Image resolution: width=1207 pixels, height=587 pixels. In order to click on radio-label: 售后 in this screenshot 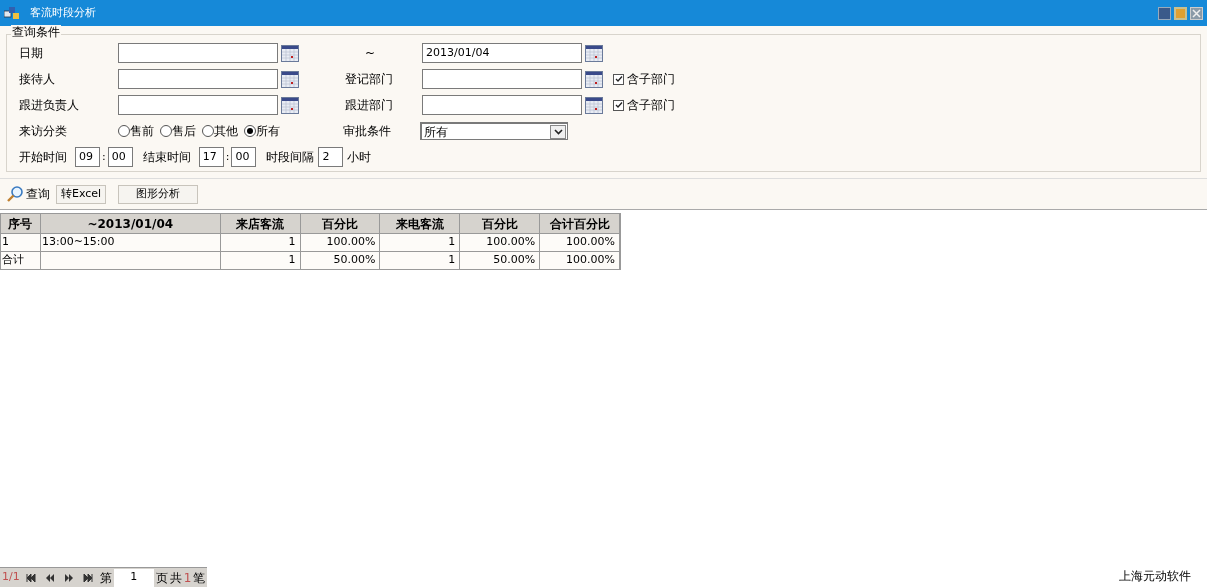, I will do `click(184, 131)`.